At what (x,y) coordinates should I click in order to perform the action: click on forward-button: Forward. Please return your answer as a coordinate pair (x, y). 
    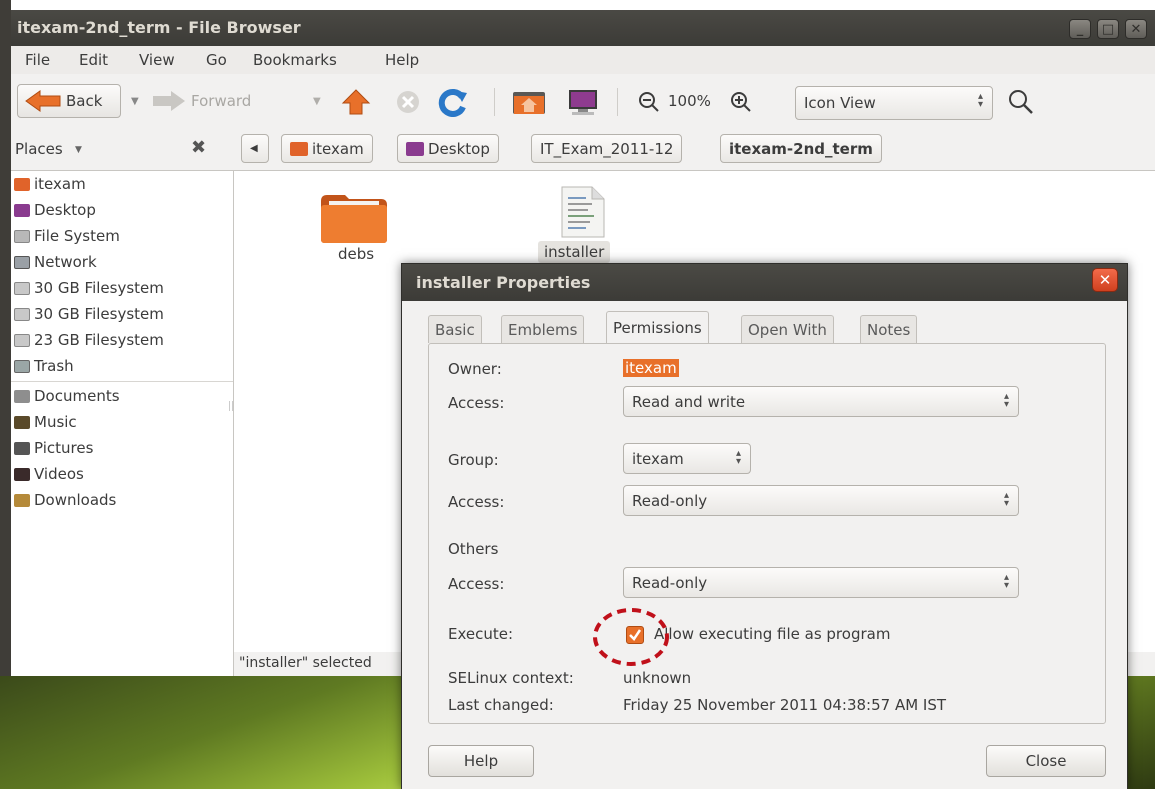
    Looking at the image, I should click on (201, 101).